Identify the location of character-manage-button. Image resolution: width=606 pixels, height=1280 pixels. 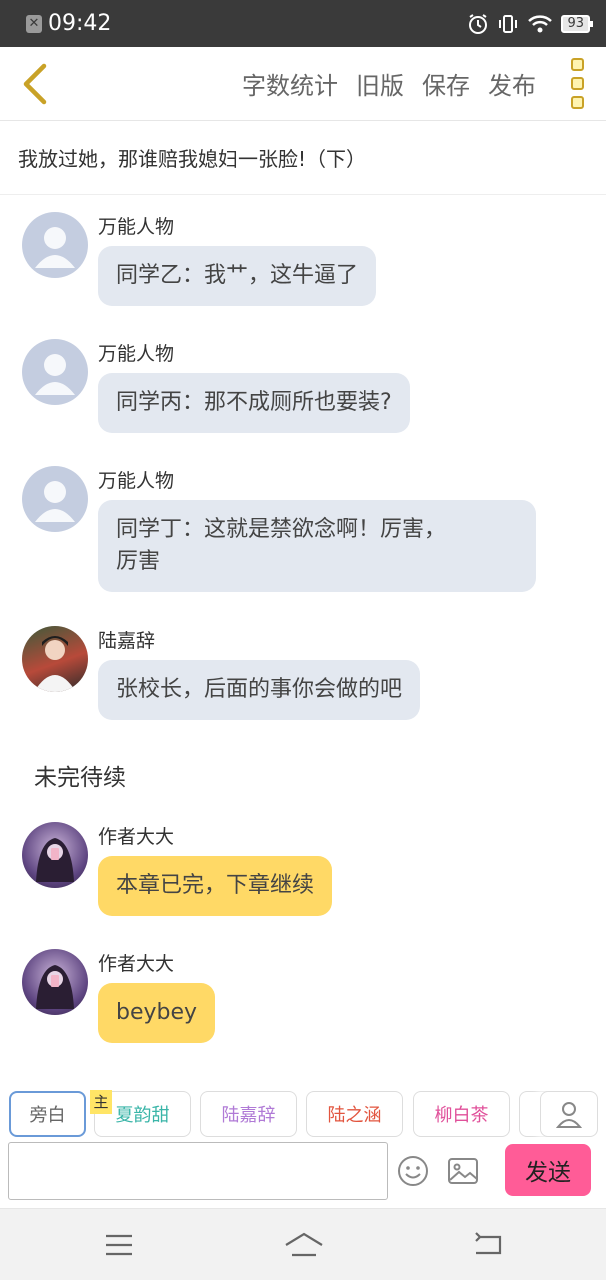
(569, 1114).